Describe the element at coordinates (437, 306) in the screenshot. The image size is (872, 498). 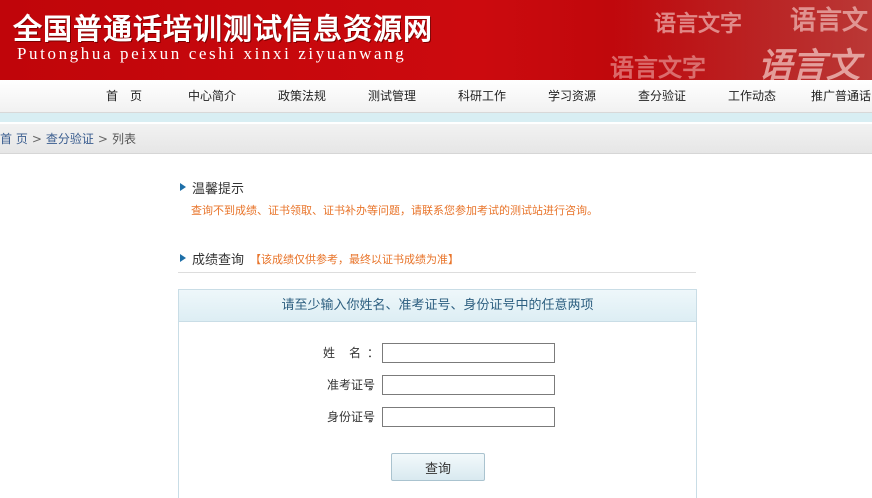
I see `query-instruction: 请至少输入你姓名、准考证号、身份证号中的任意两项` at that location.